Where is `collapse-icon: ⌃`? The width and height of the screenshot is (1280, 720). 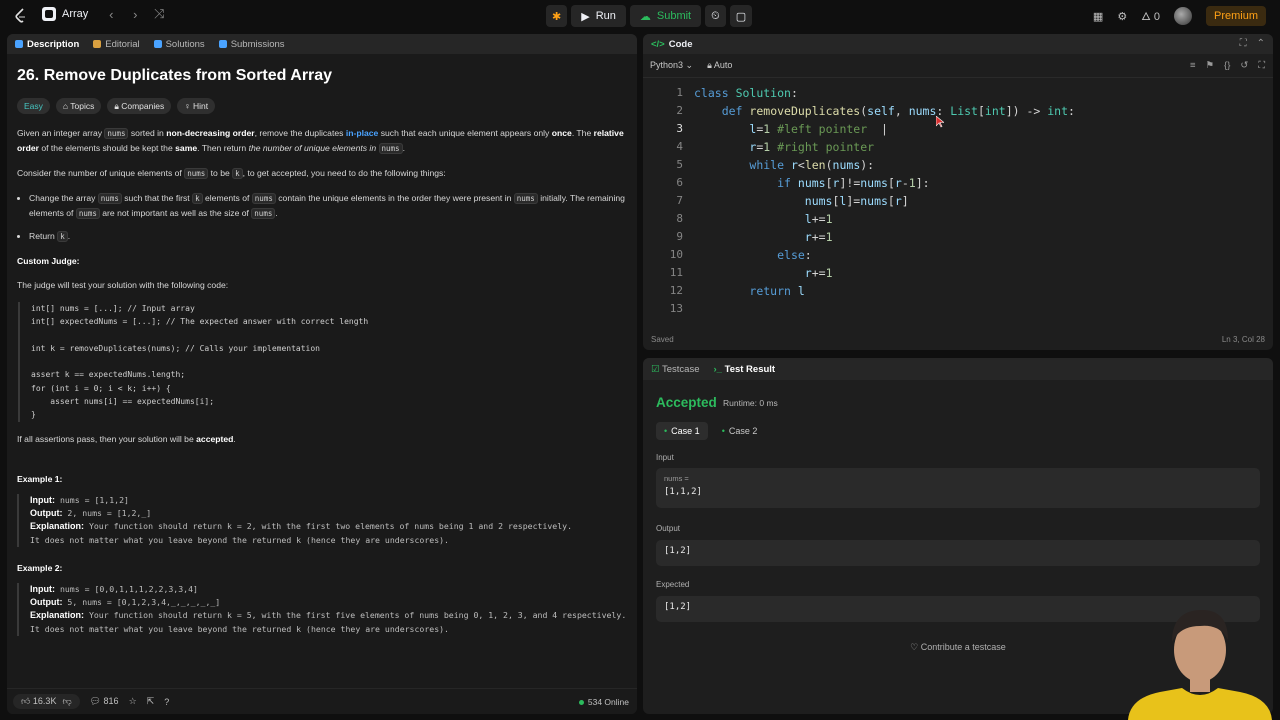
collapse-icon: ⌃ is located at coordinates (1261, 43).